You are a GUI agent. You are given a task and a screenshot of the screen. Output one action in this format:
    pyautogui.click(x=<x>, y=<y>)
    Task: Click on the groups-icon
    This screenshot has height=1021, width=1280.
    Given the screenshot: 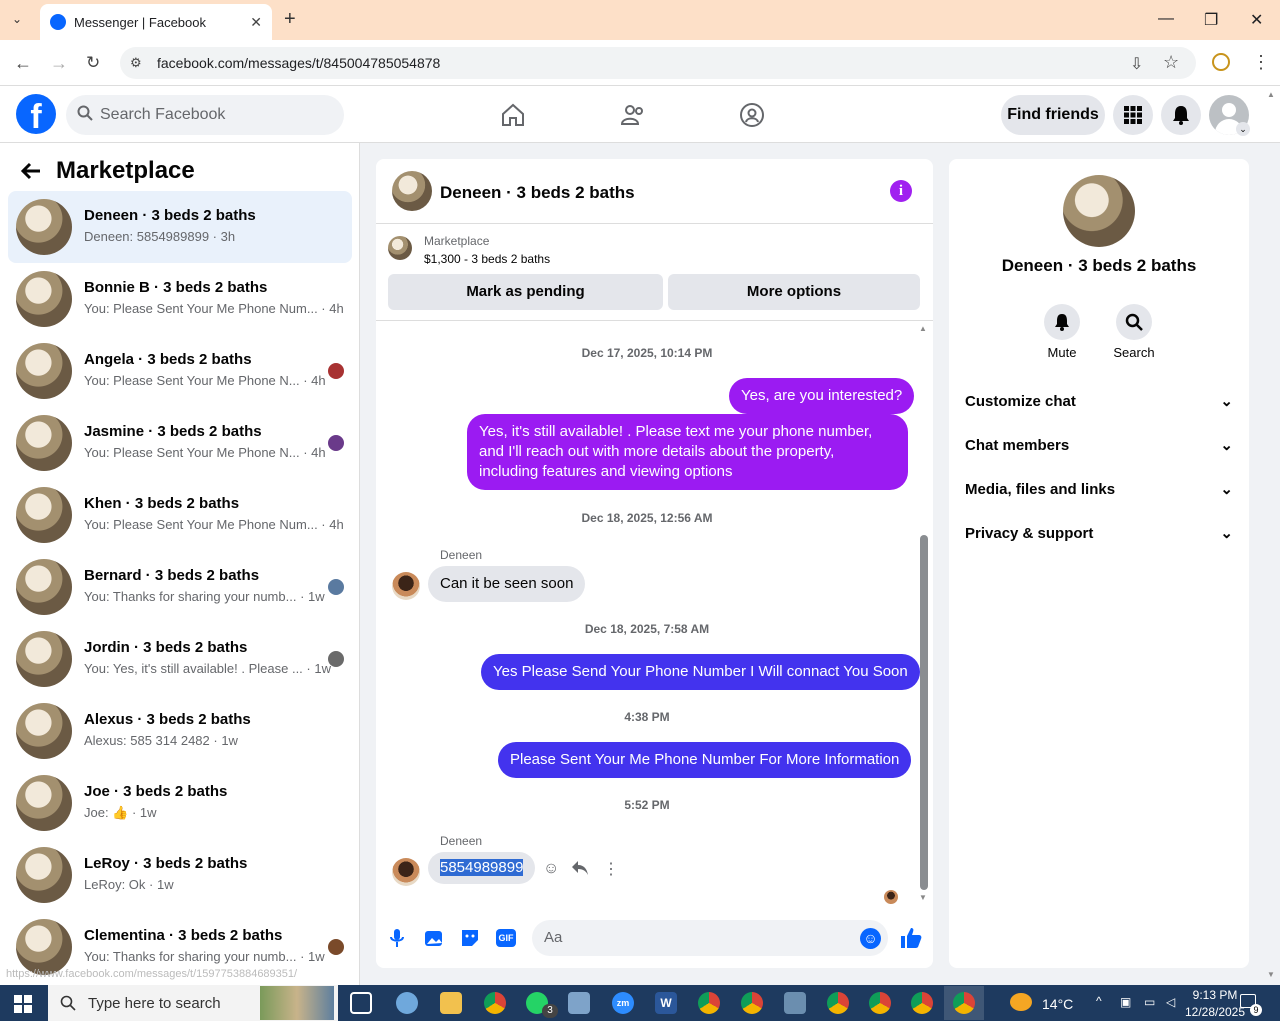 What is the action you would take?
    pyautogui.click(x=752, y=115)
    